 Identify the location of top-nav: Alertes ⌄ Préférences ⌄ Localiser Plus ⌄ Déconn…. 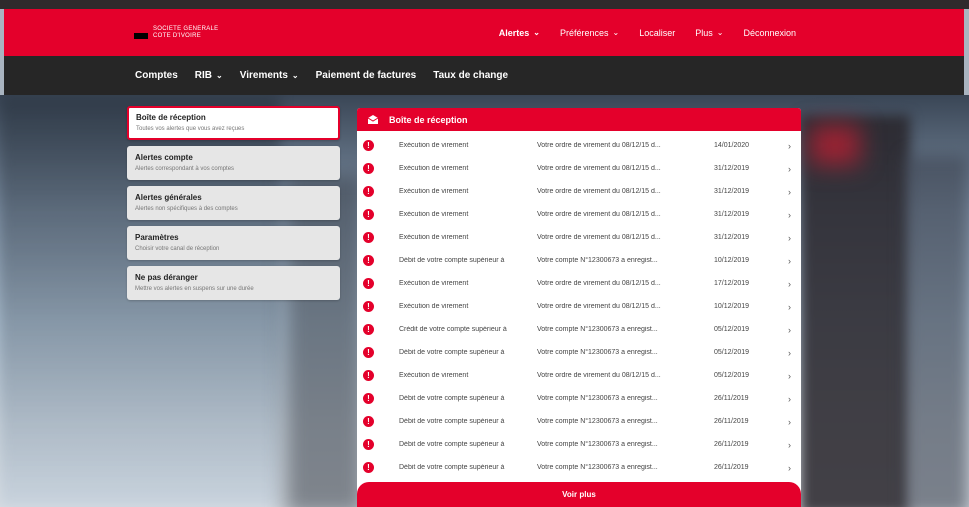
(647, 32).